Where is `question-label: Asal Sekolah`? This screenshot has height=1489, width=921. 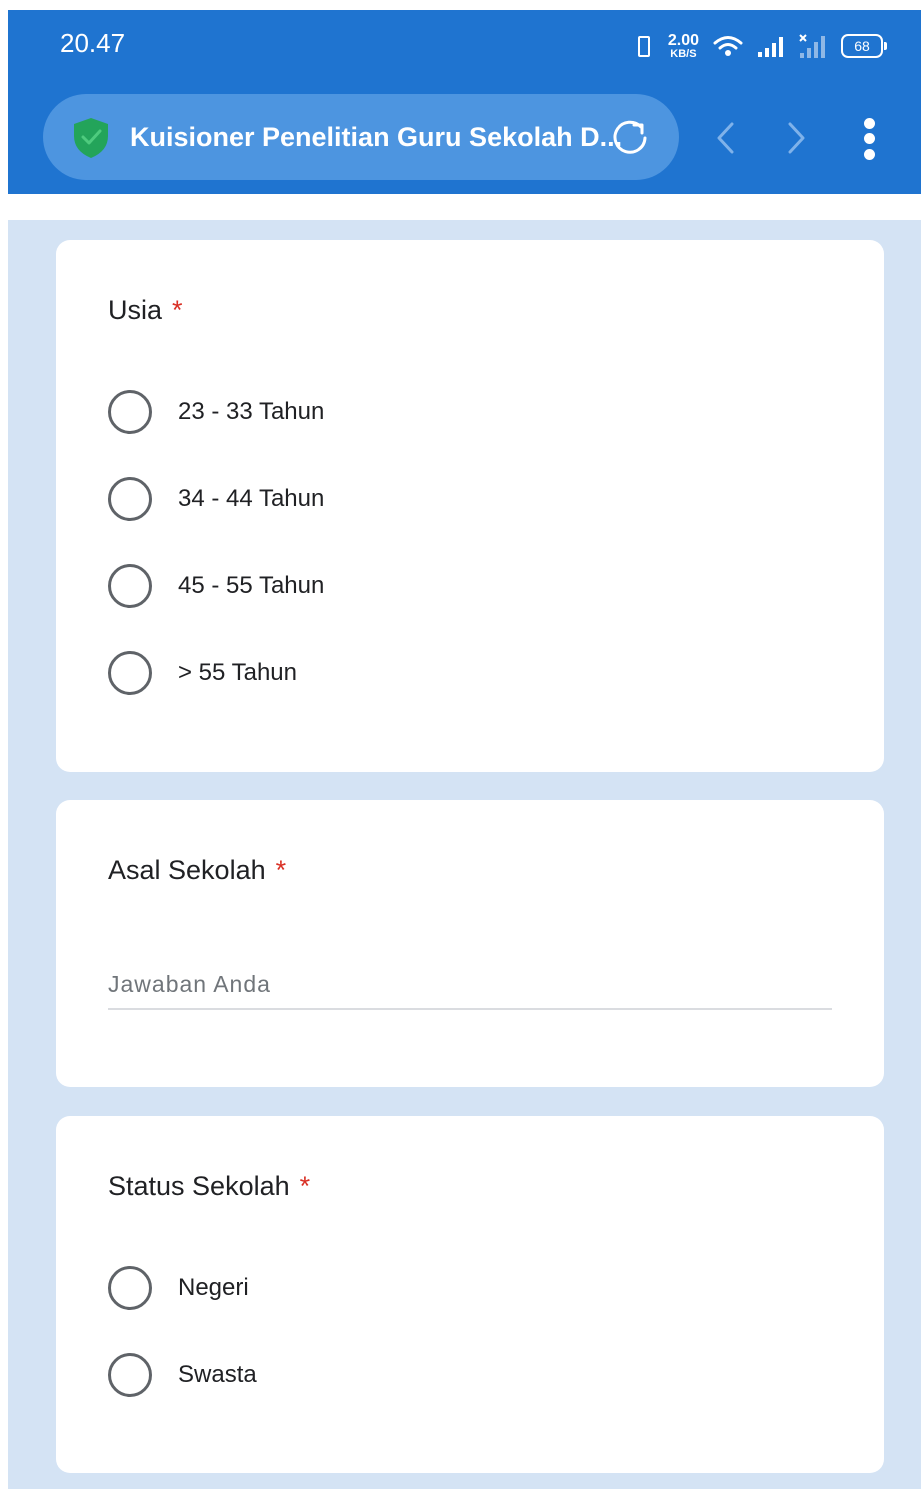 question-label: Asal Sekolah is located at coordinates (187, 870).